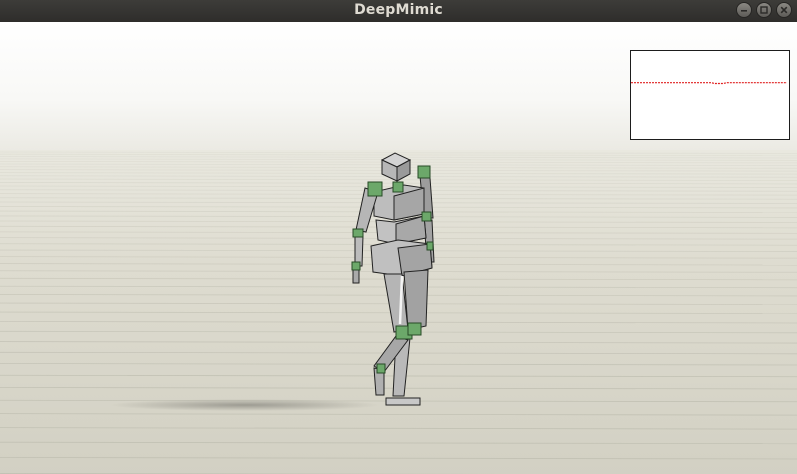 The height and width of the screenshot is (474, 797). What do you see at coordinates (430, 246) in the screenshot?
I see `joint-wrist-back` at bounding box center [430, 246].